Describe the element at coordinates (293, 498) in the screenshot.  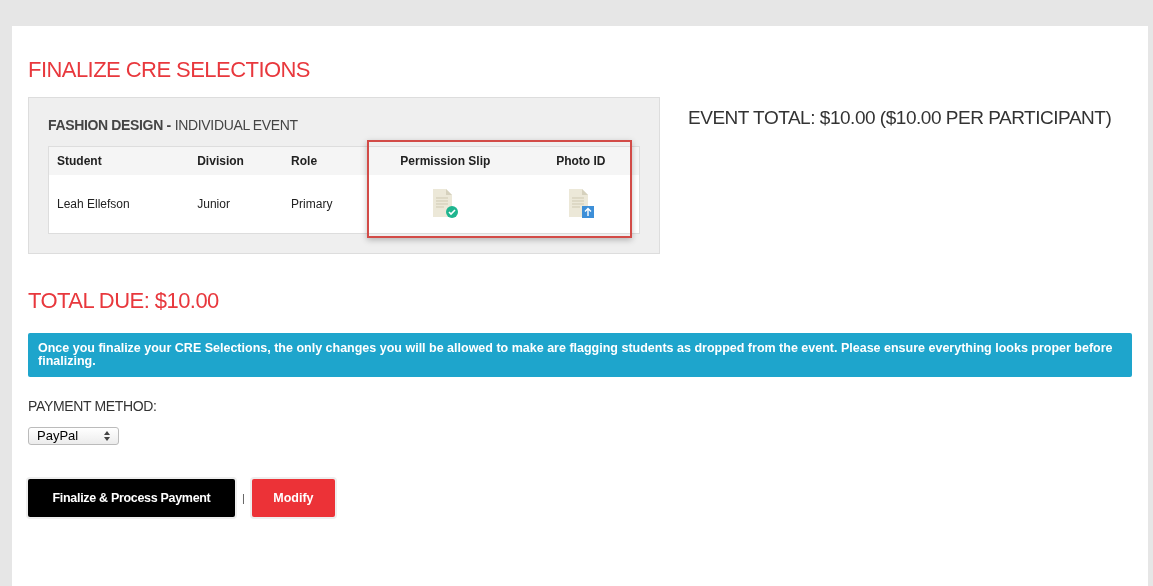
I see `modify-button: Modify` at that location.